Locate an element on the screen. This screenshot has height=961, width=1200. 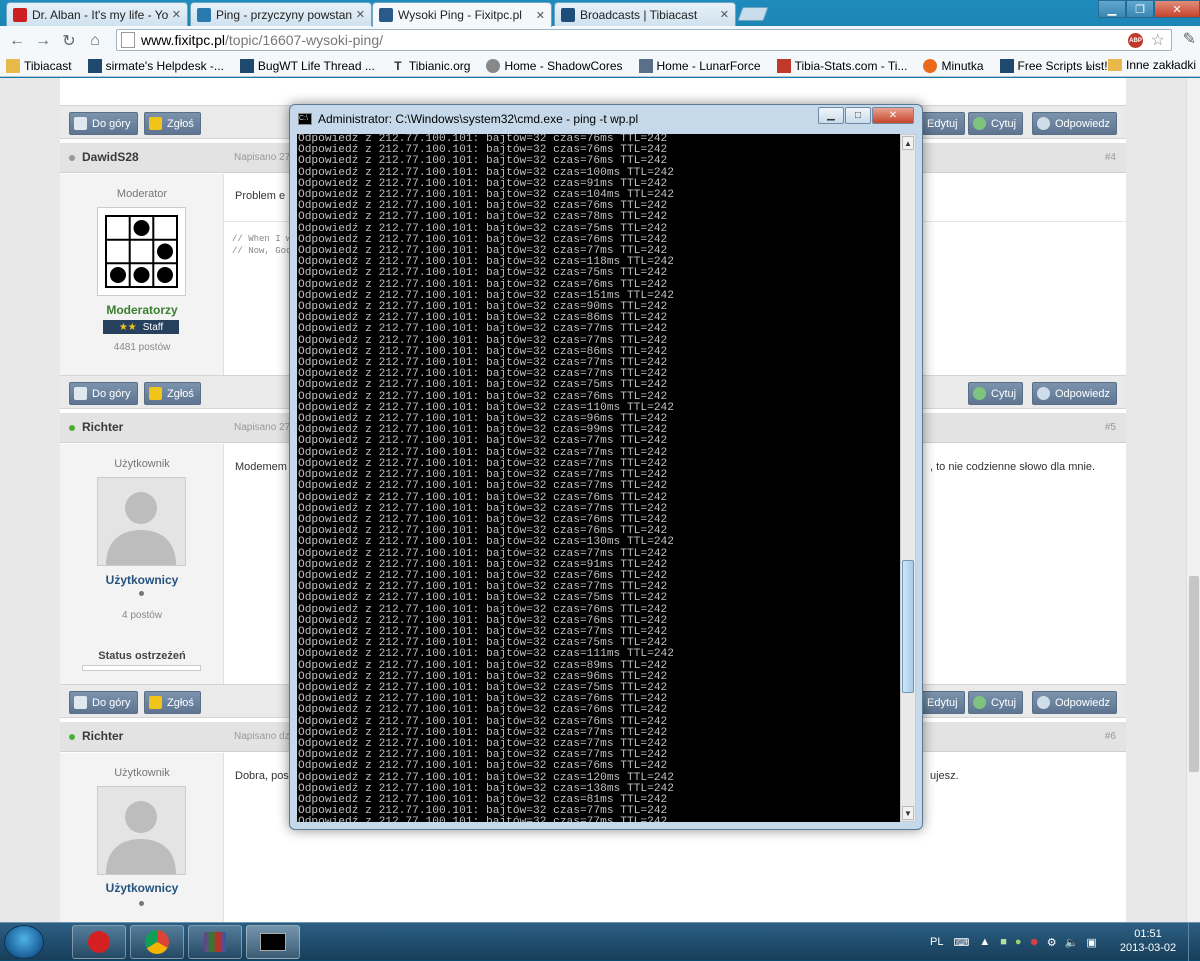
tab-youtube: Dr. Alban - It's my life - Yo ✕ is located at coordinates (97, 14).